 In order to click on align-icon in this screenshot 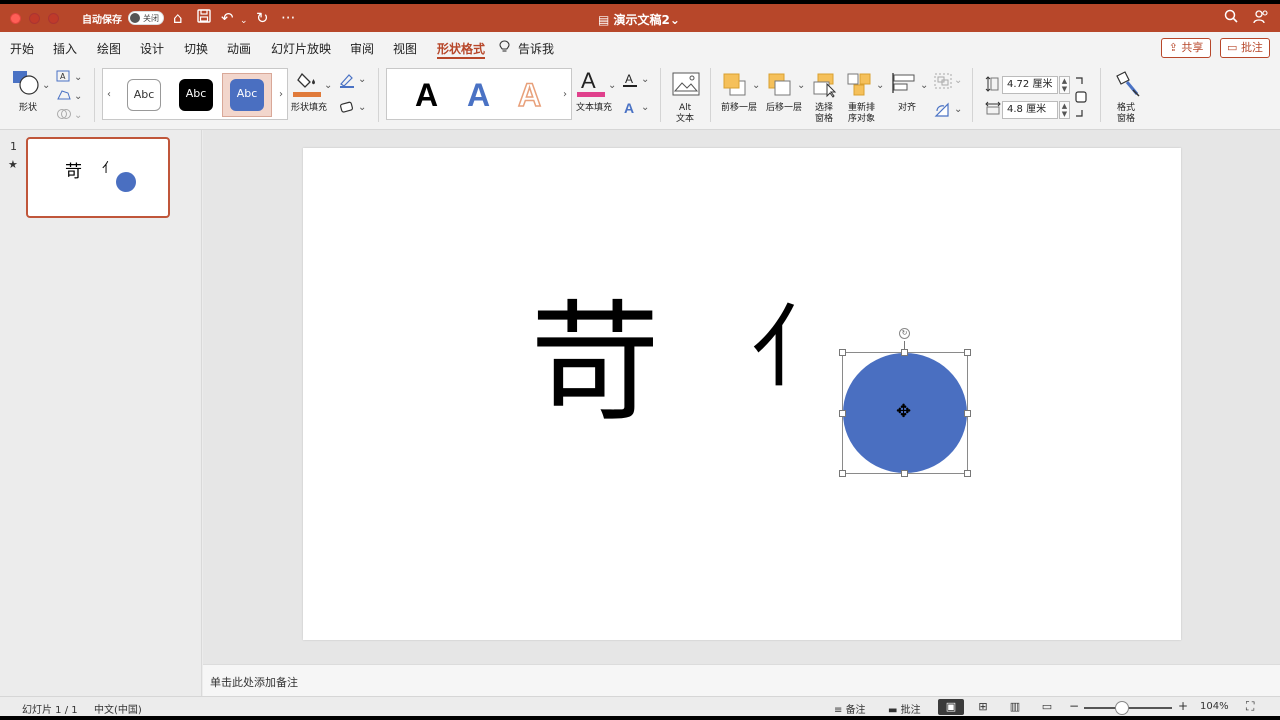, I will do `click(904, 84)`.